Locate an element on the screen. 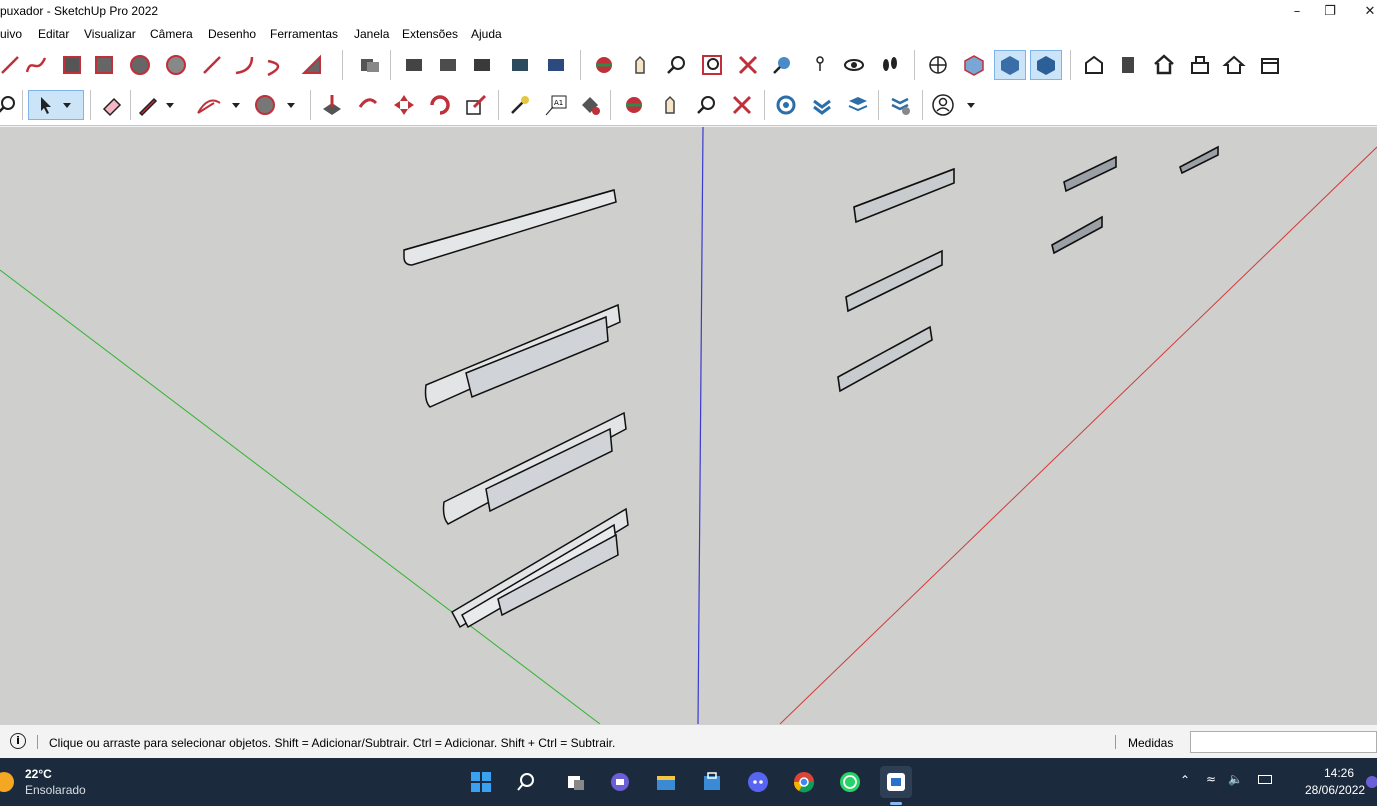 The image size is (1377, 806). polygon-icon is located at coordinates (176, 65).